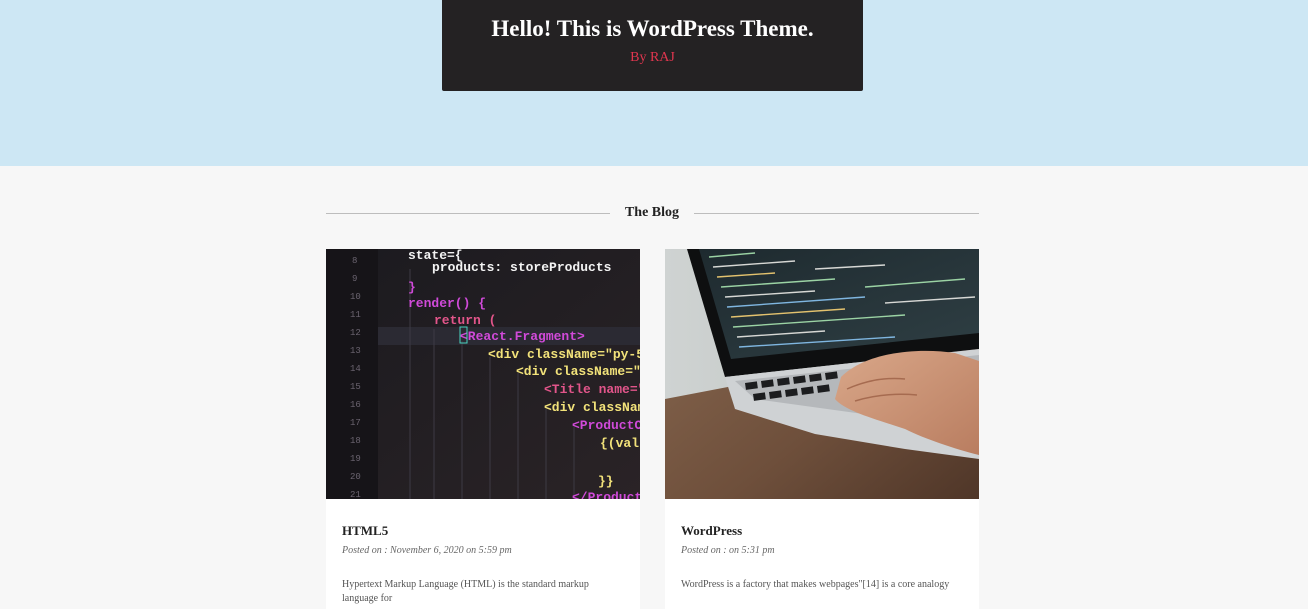 This screenshot has height=609, width=1308. What do you see at coordinates (355, 333) in the screenshot?
I see `svg-text: 12` at bounding box center [355, 333].